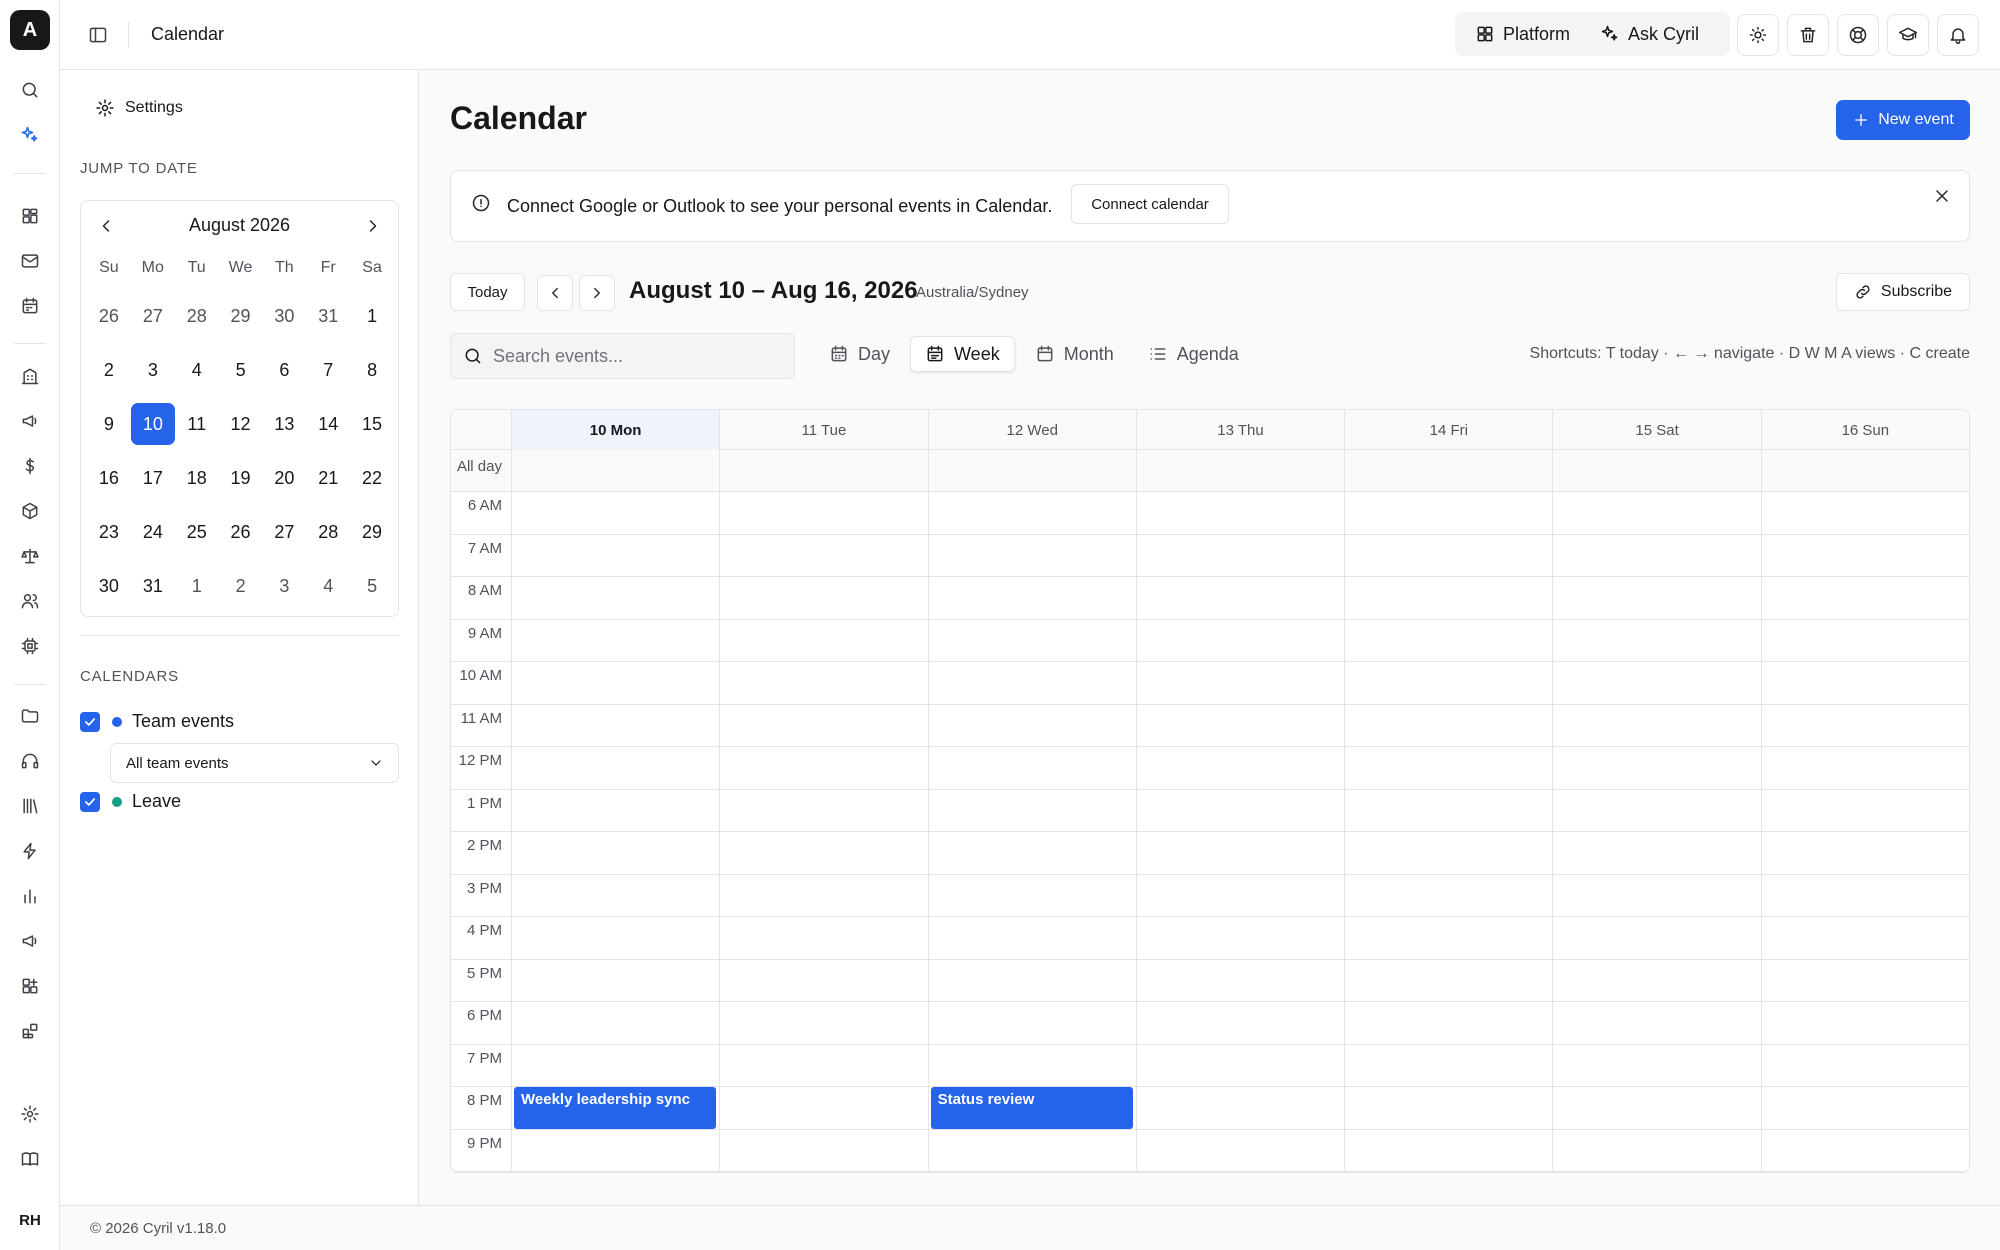 The width and height of the screenshot is (2000, 1250). I want to click on mini-calendar-day: 20, so click(284, 478).